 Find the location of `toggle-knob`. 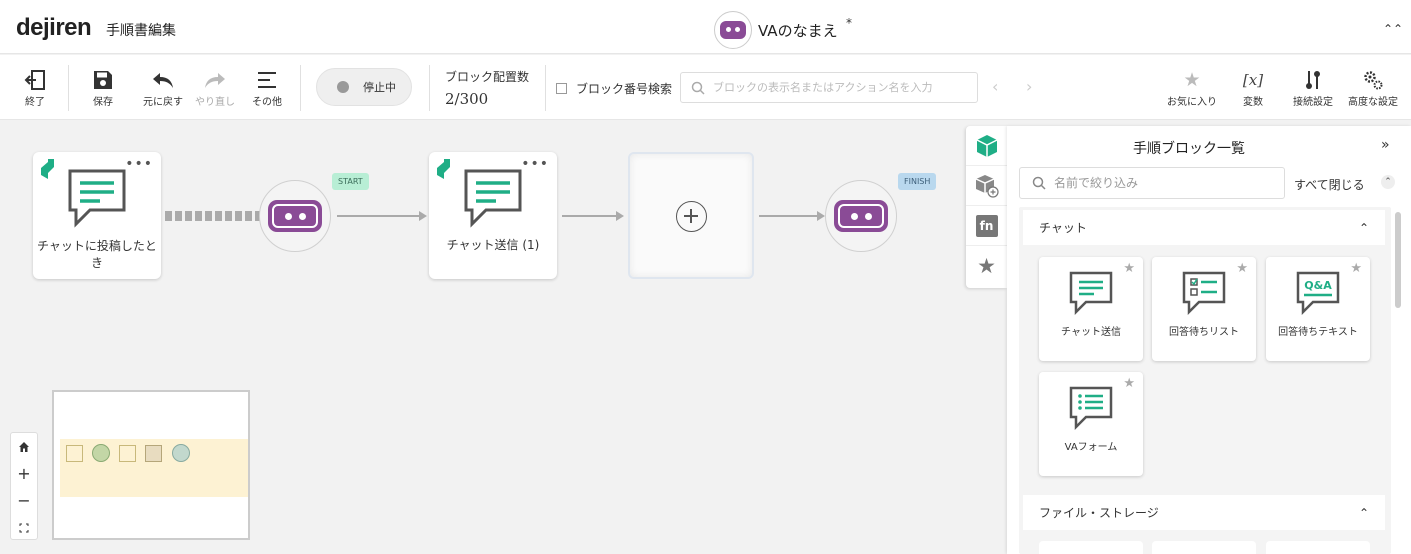

toggle-knob is located at coordinates (343, 87).